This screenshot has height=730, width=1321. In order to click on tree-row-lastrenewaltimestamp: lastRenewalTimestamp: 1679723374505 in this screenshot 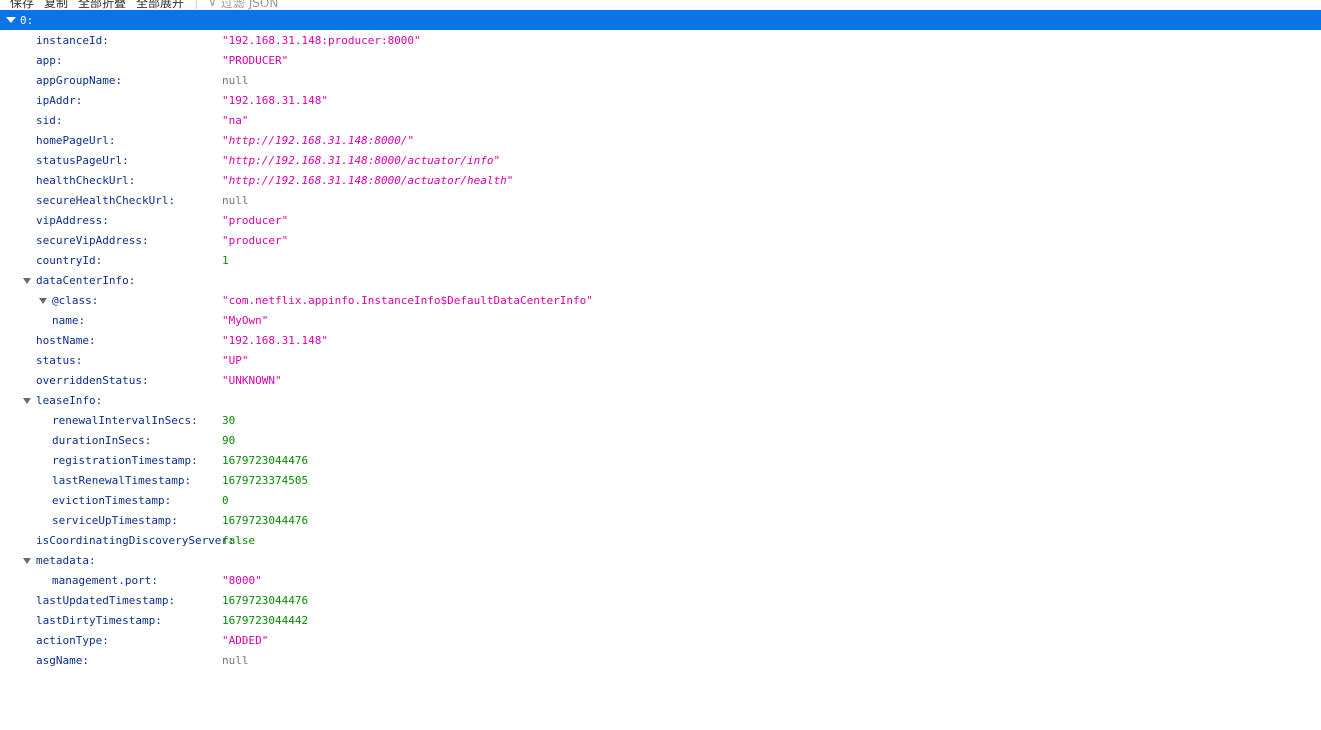, I will do `click(660, 481)`.